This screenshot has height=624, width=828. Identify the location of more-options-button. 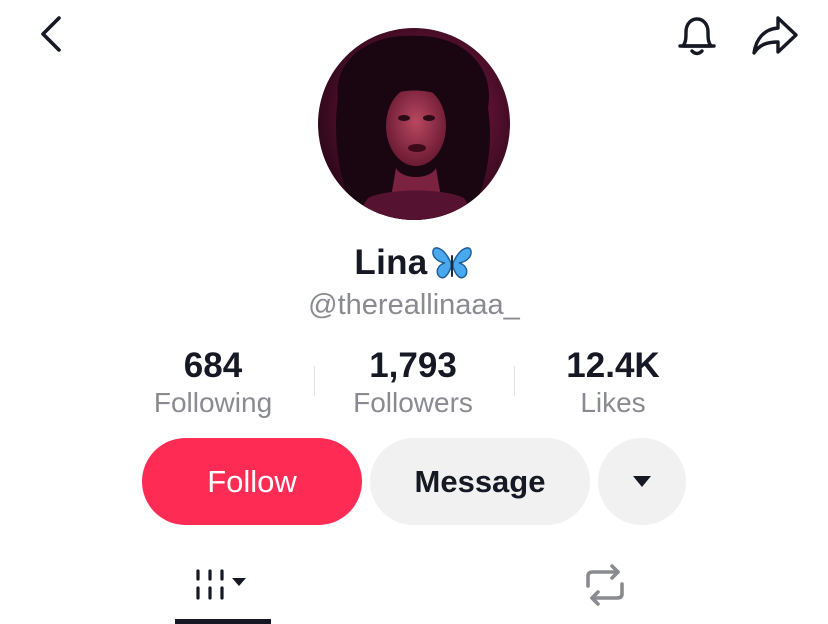
(642, 481).